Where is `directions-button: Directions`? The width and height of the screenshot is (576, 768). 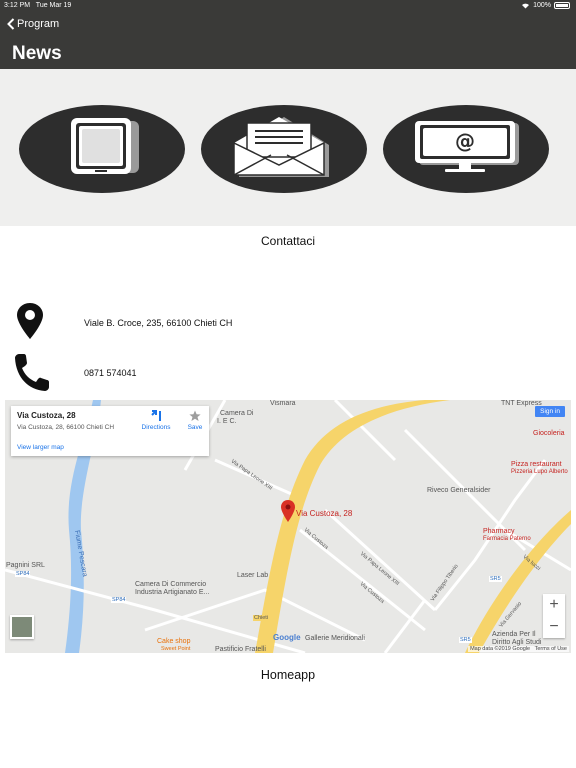
directions-button: Directions is located at coordinates (156, 420).